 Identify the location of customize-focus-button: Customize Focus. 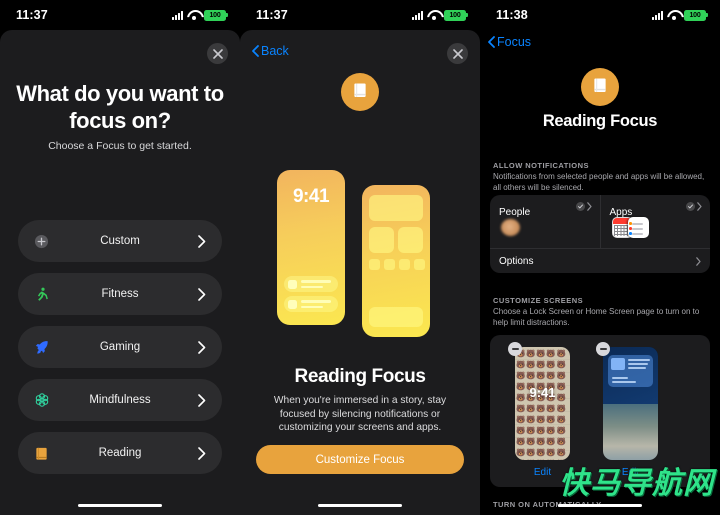
(360, 459).